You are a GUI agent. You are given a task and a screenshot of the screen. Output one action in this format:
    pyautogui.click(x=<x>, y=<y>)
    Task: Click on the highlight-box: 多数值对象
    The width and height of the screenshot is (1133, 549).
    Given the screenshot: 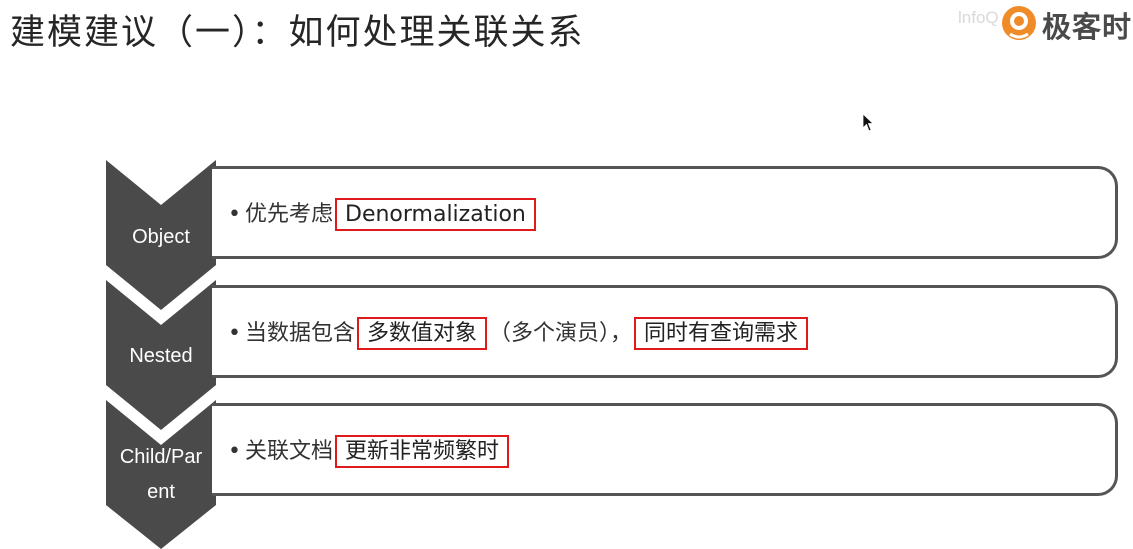 What is the action you would take?
    pyautogui.click(x=422, y=333)
    